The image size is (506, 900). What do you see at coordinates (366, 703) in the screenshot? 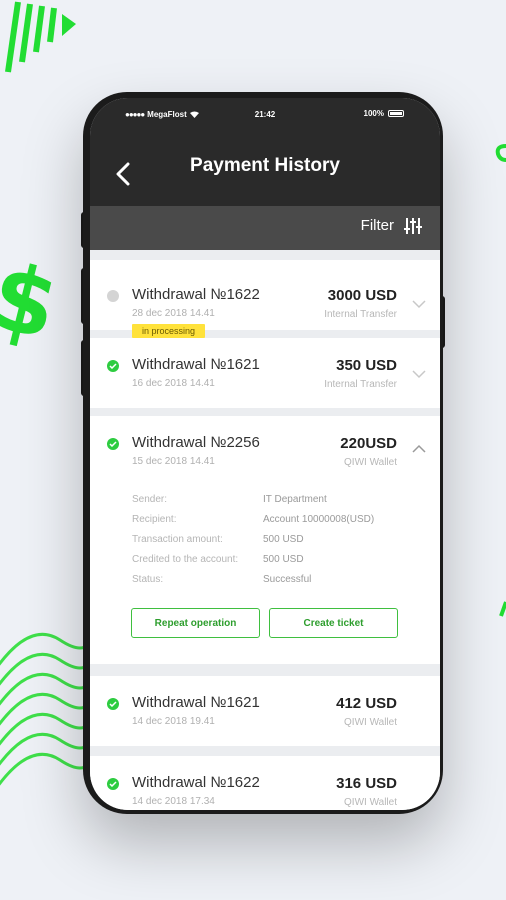
I see `transaction-amount: 412 USD` at bounding box center [366, 703].